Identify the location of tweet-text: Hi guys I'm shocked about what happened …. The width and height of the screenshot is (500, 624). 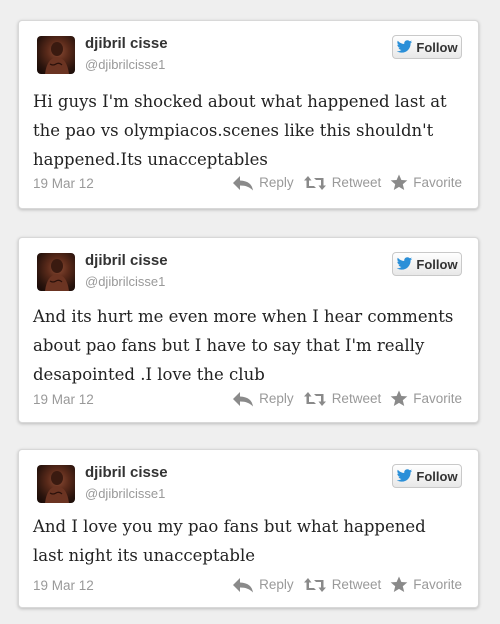
(240, 130).